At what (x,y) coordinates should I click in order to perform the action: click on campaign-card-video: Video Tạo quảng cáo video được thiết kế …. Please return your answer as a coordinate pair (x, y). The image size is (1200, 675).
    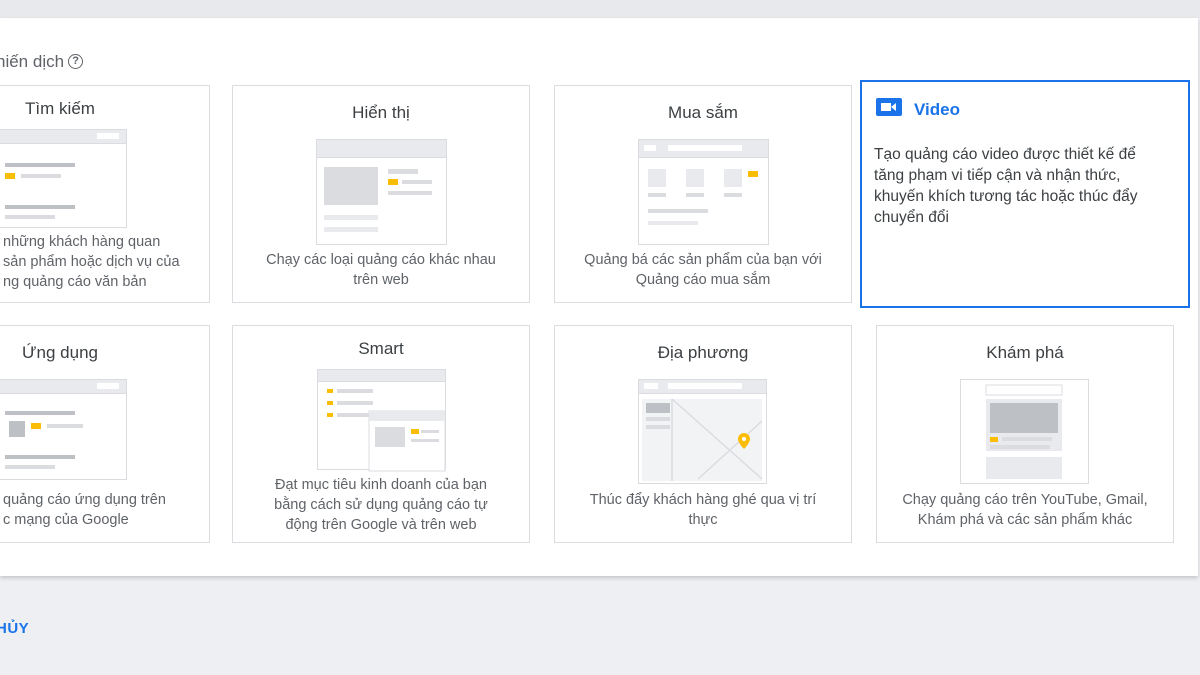
    Looking at the image, I should click on (1025, 194).